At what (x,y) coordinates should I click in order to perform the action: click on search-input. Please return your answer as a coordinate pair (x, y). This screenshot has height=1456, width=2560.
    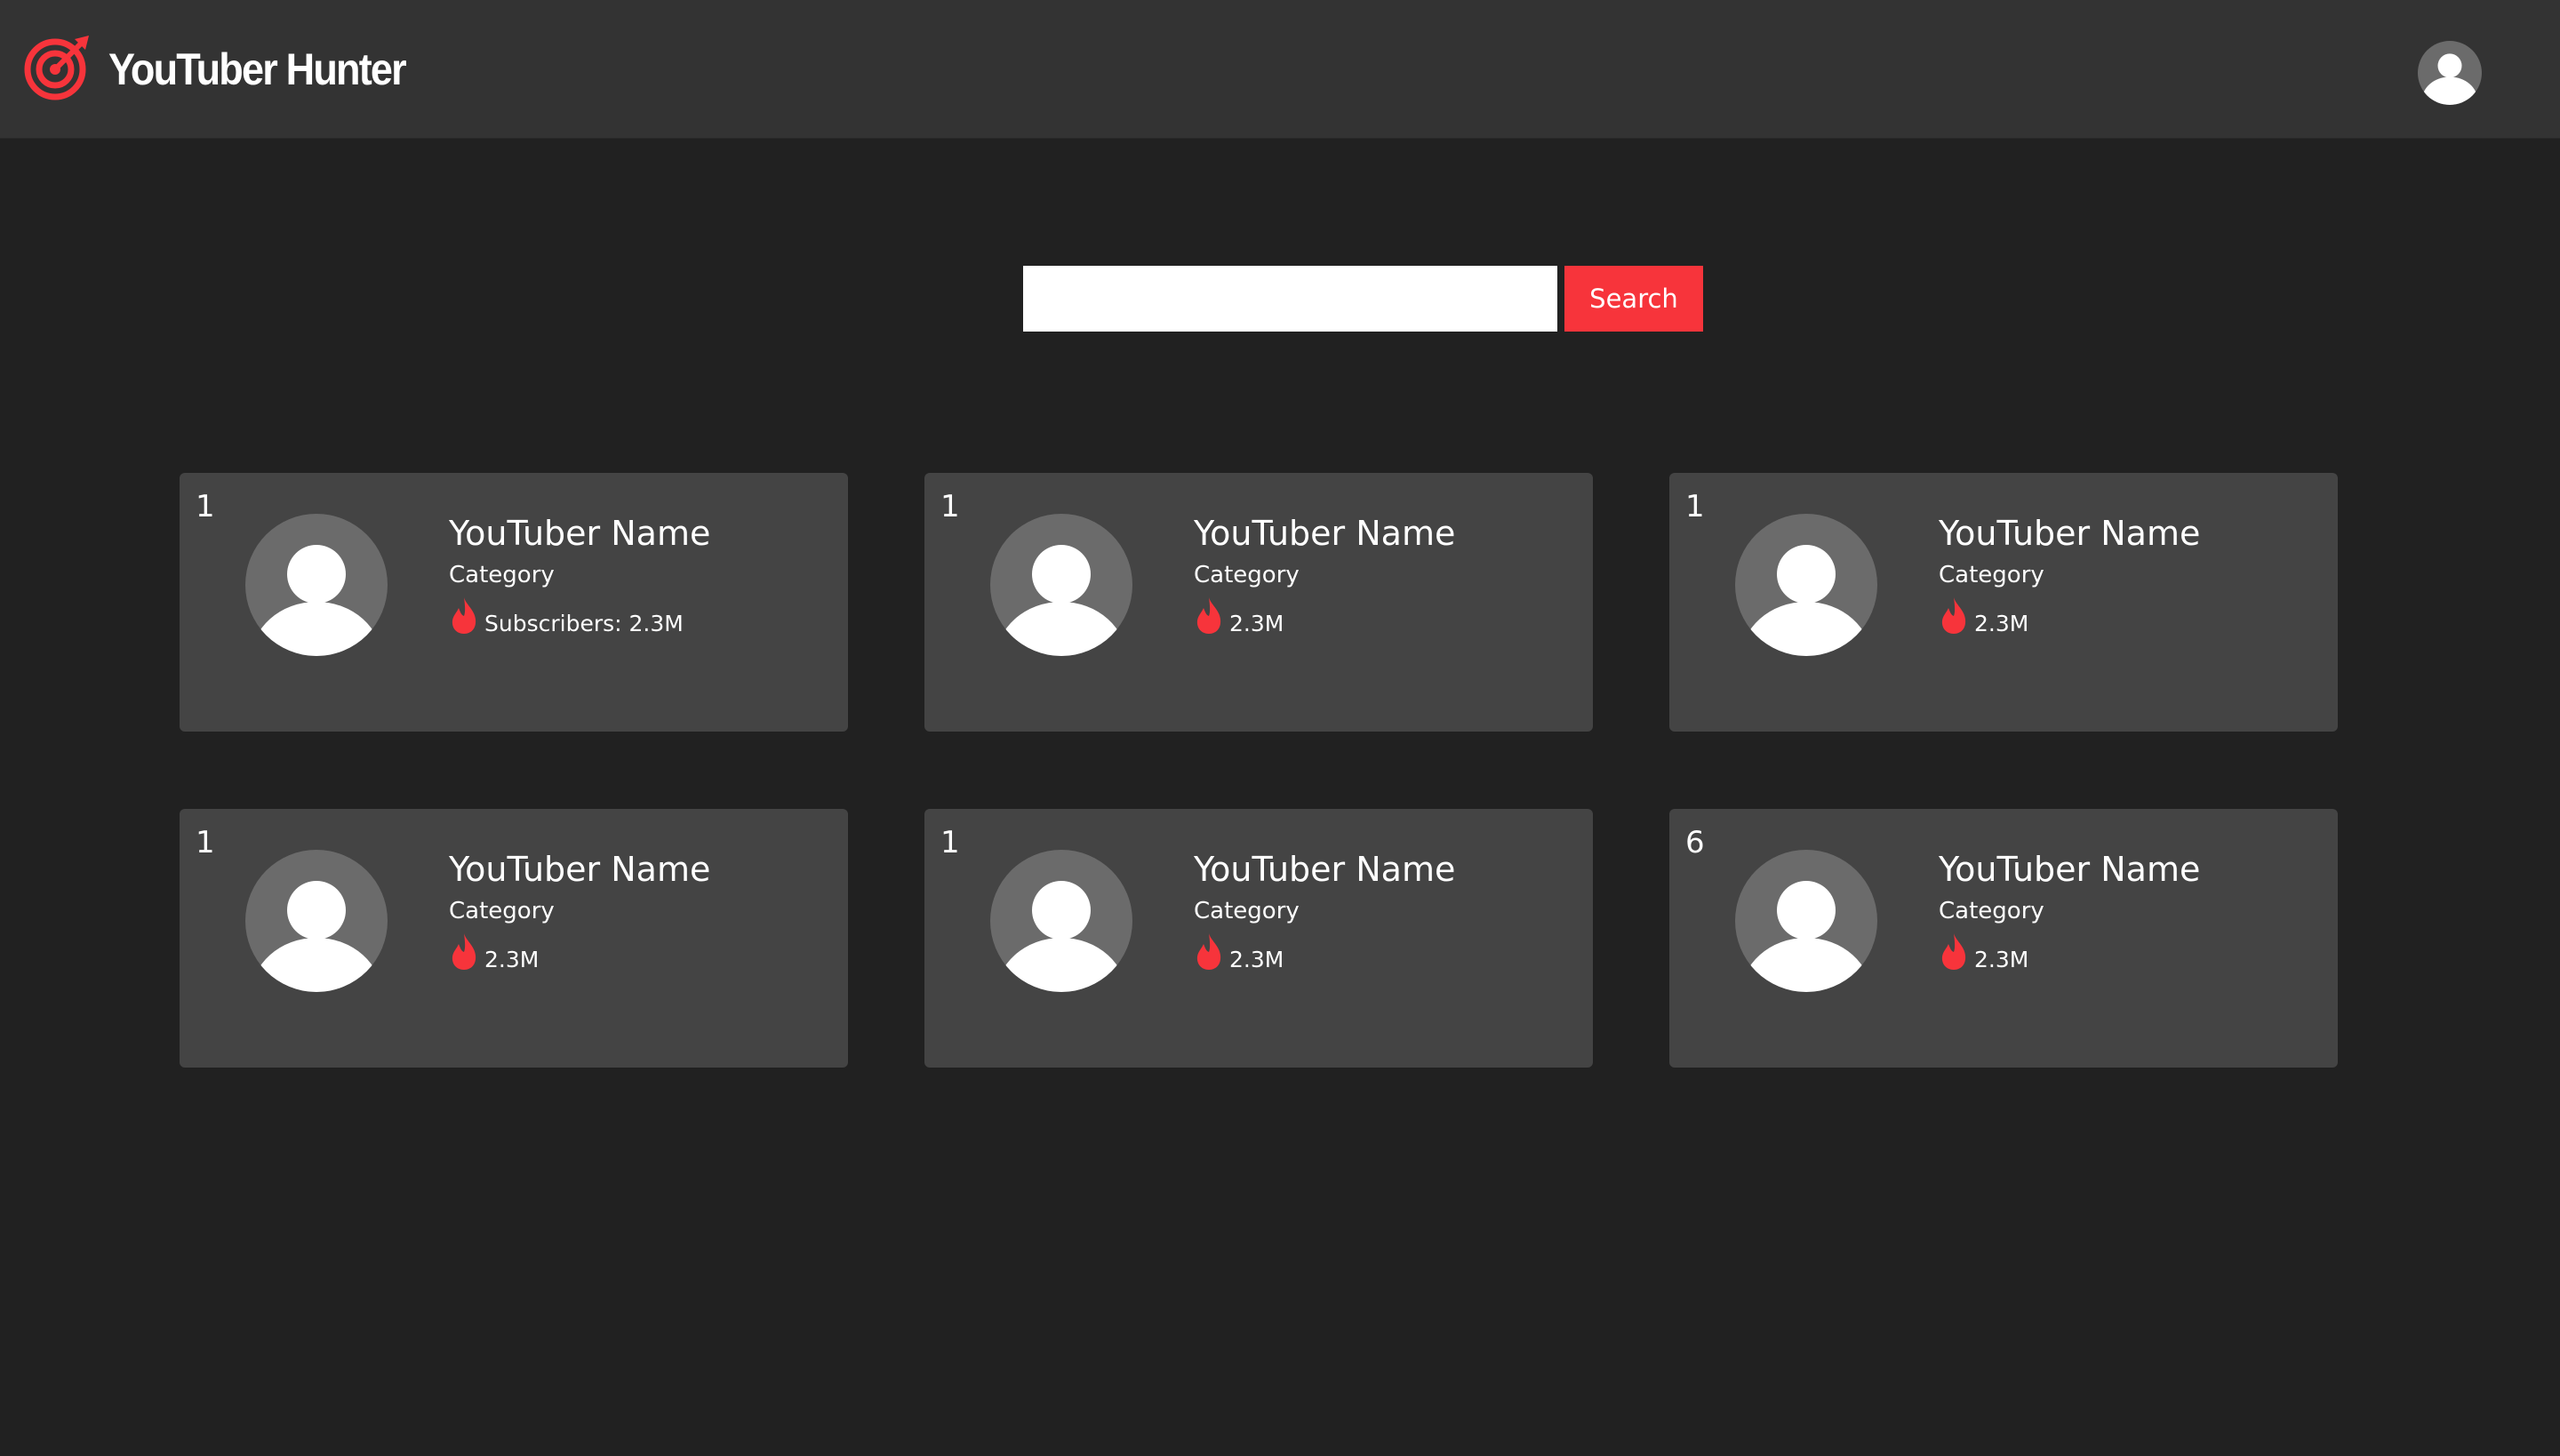
    Looking at the image, I should click on (1290, 299).